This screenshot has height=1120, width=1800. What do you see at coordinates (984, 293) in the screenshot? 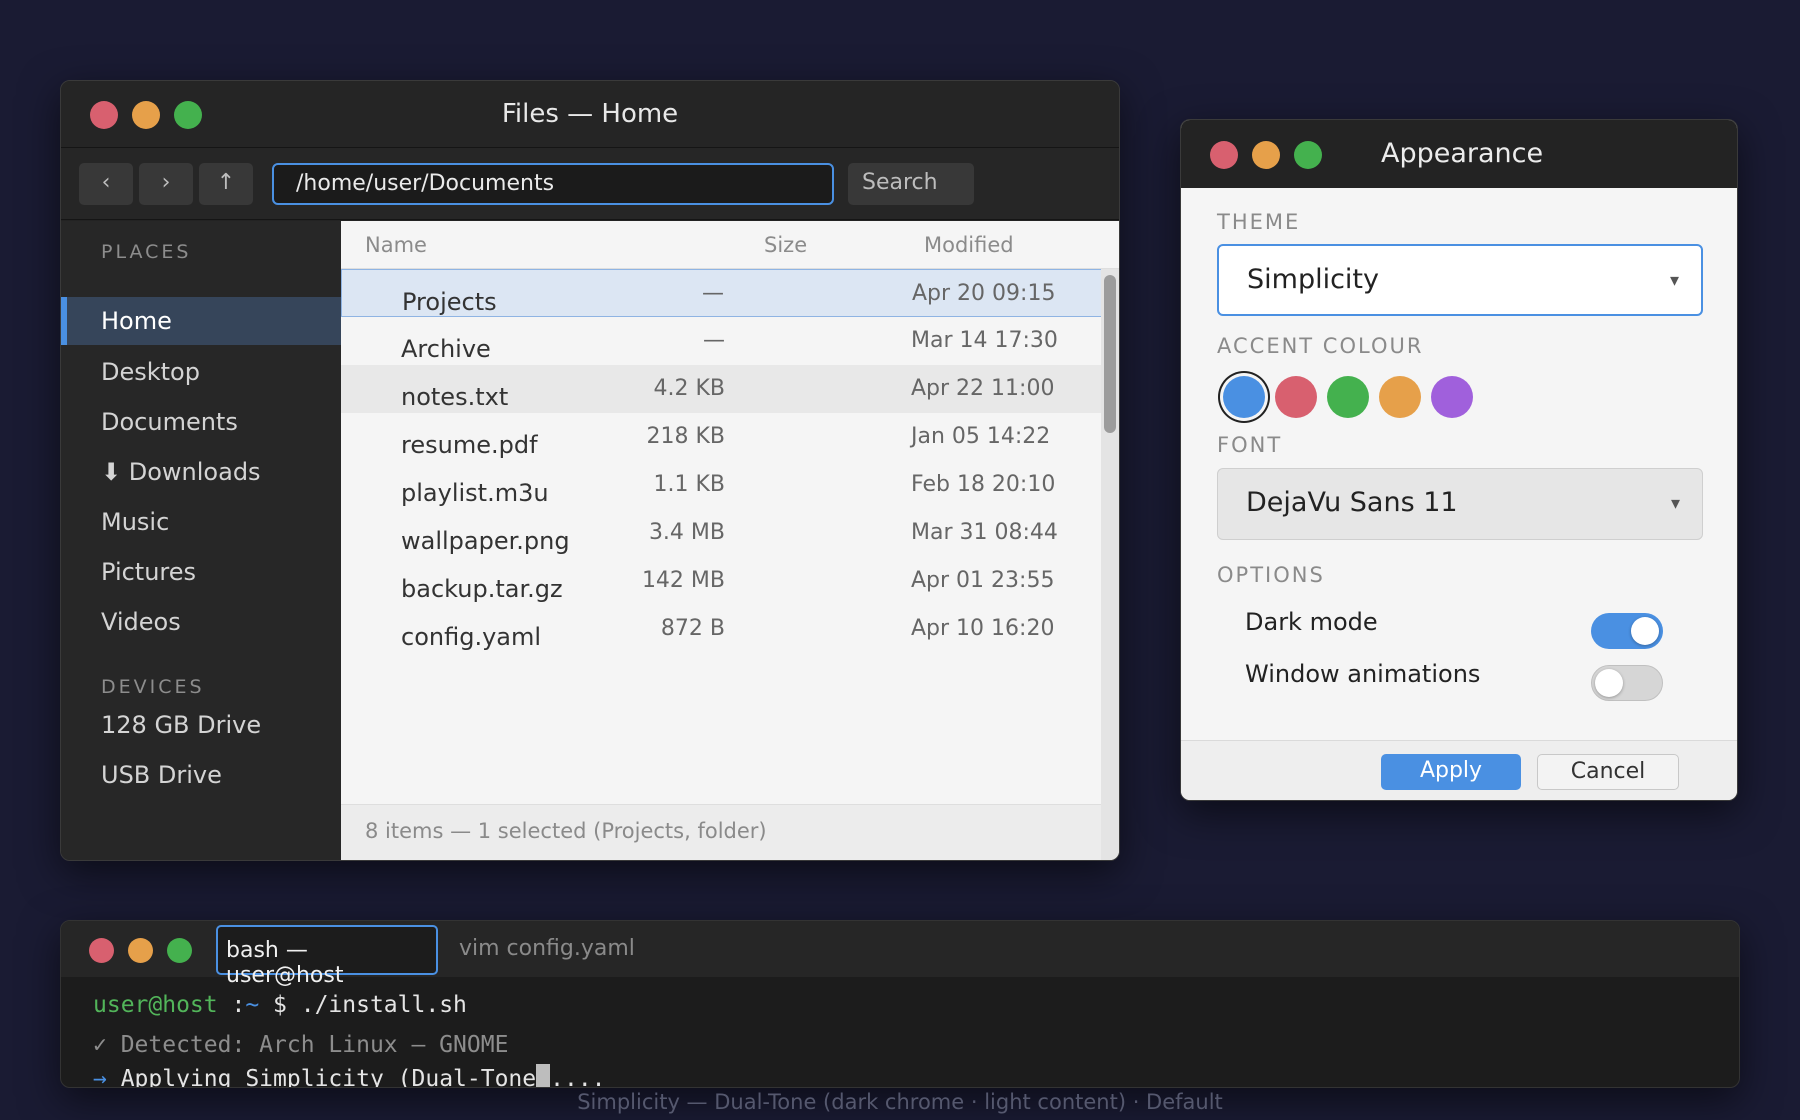
I see `file-modified: Apr 20 09:15` at bounding box center [984, 293].